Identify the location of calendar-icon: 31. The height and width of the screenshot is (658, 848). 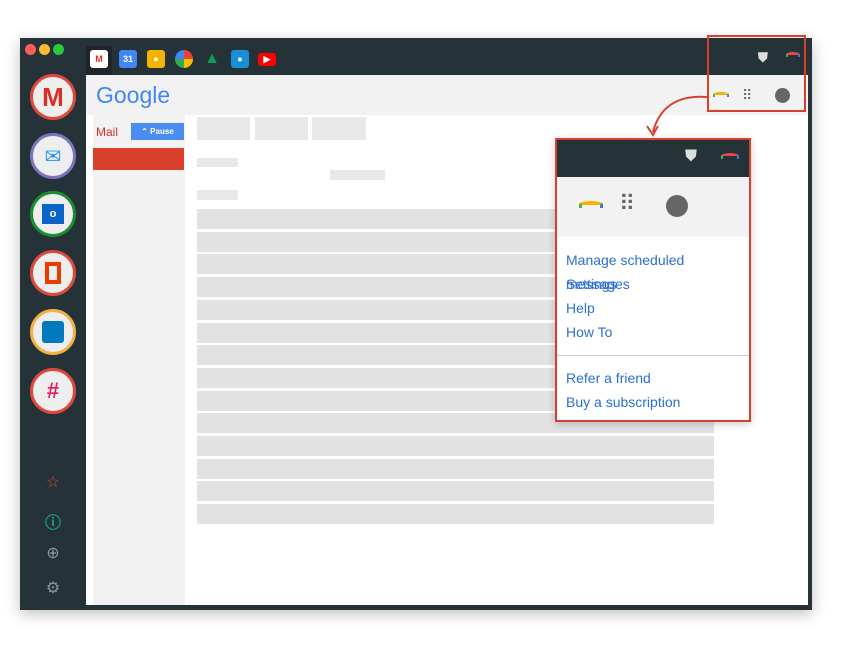
(127, 59).